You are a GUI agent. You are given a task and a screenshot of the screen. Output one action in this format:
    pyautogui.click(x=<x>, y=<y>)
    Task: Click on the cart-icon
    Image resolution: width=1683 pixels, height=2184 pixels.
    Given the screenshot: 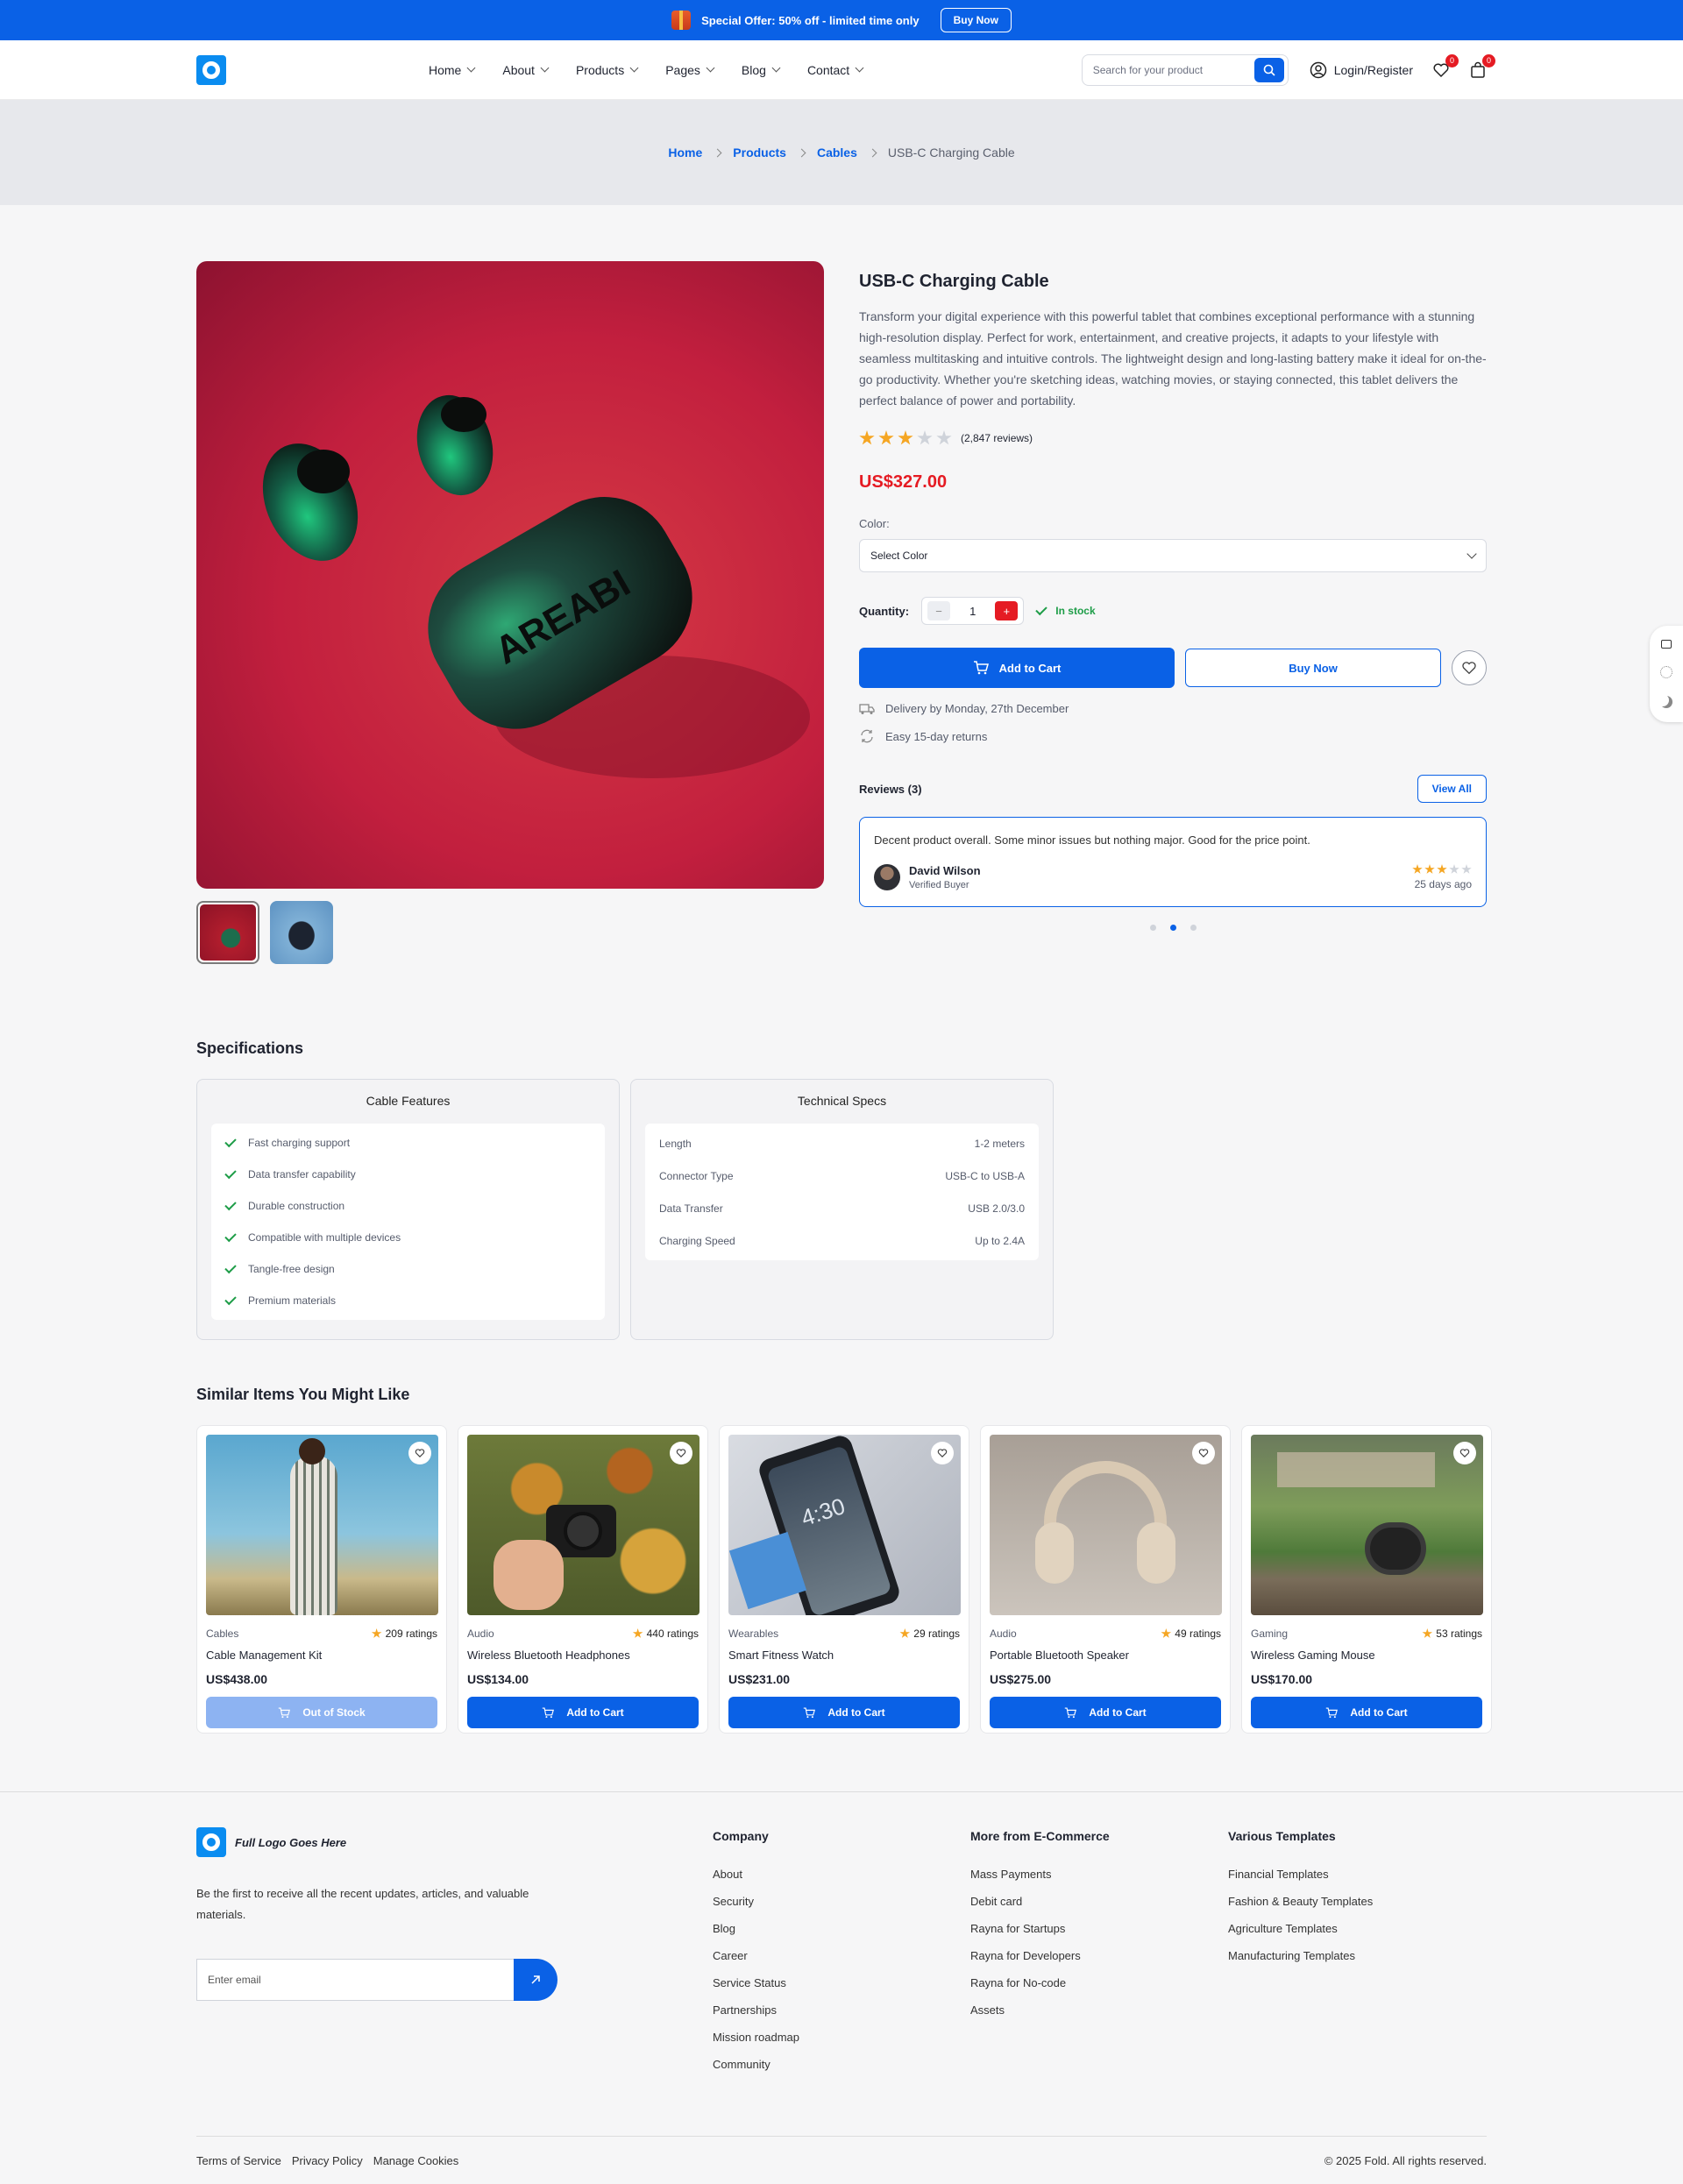 What is the action you would take?
    pyautogui.click(x=1071, y=1712)
    